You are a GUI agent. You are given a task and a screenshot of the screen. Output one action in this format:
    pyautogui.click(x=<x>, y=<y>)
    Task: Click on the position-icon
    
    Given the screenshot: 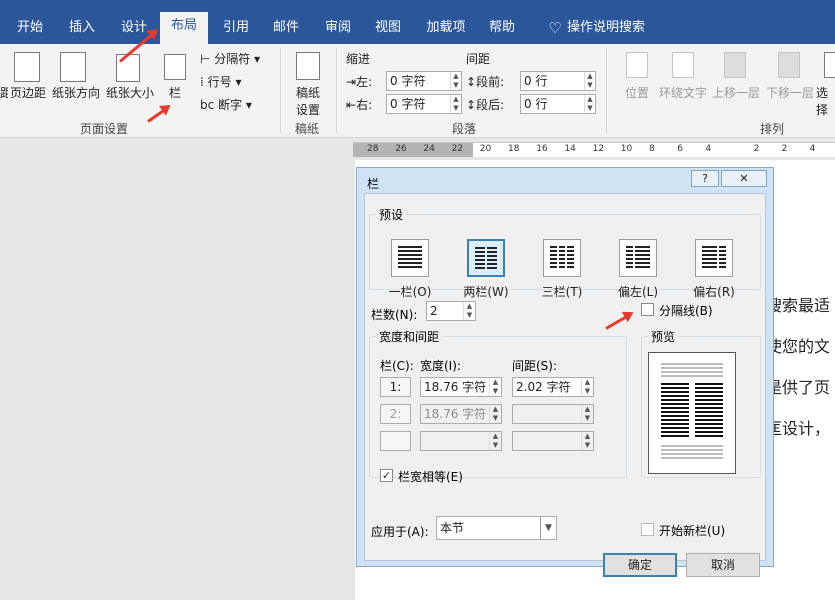 What is the action you would take?
    pyautogui.click(x=637, y=65)
    